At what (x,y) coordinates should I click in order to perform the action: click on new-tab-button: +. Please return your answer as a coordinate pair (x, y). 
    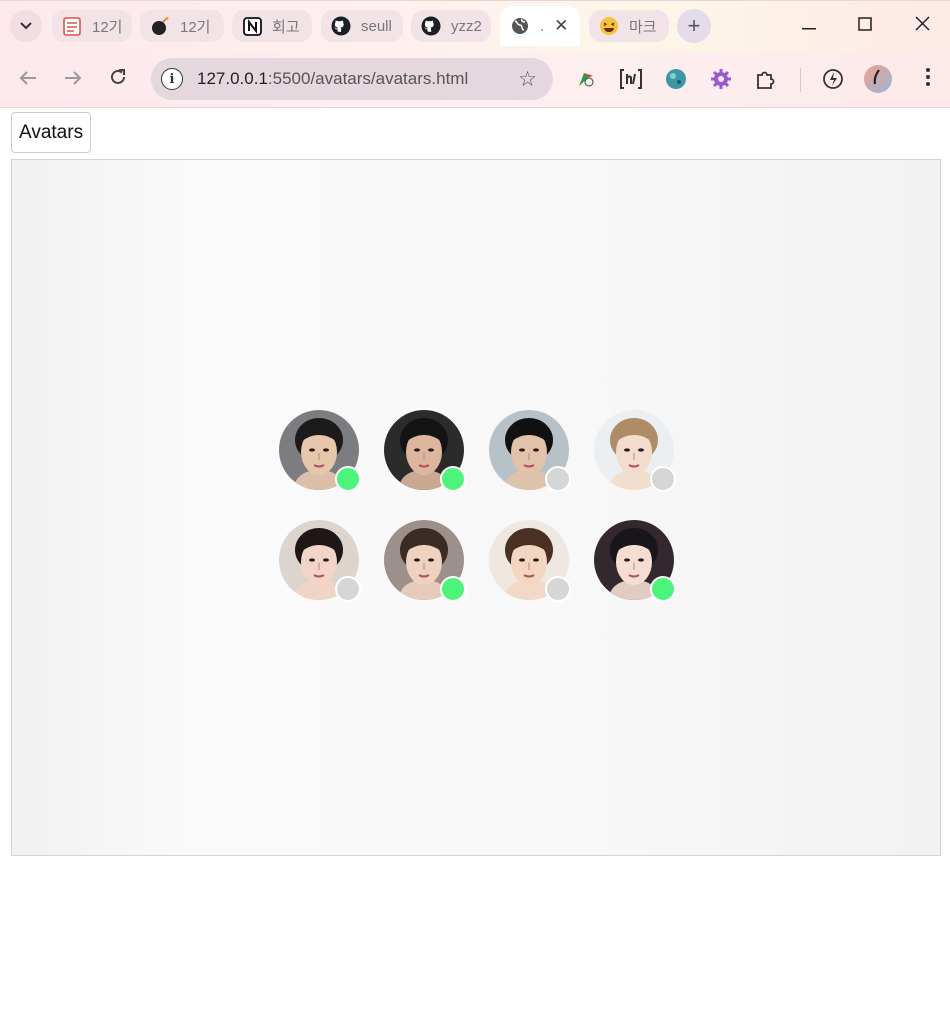
    Looking at the image, I should click on (694, 26).